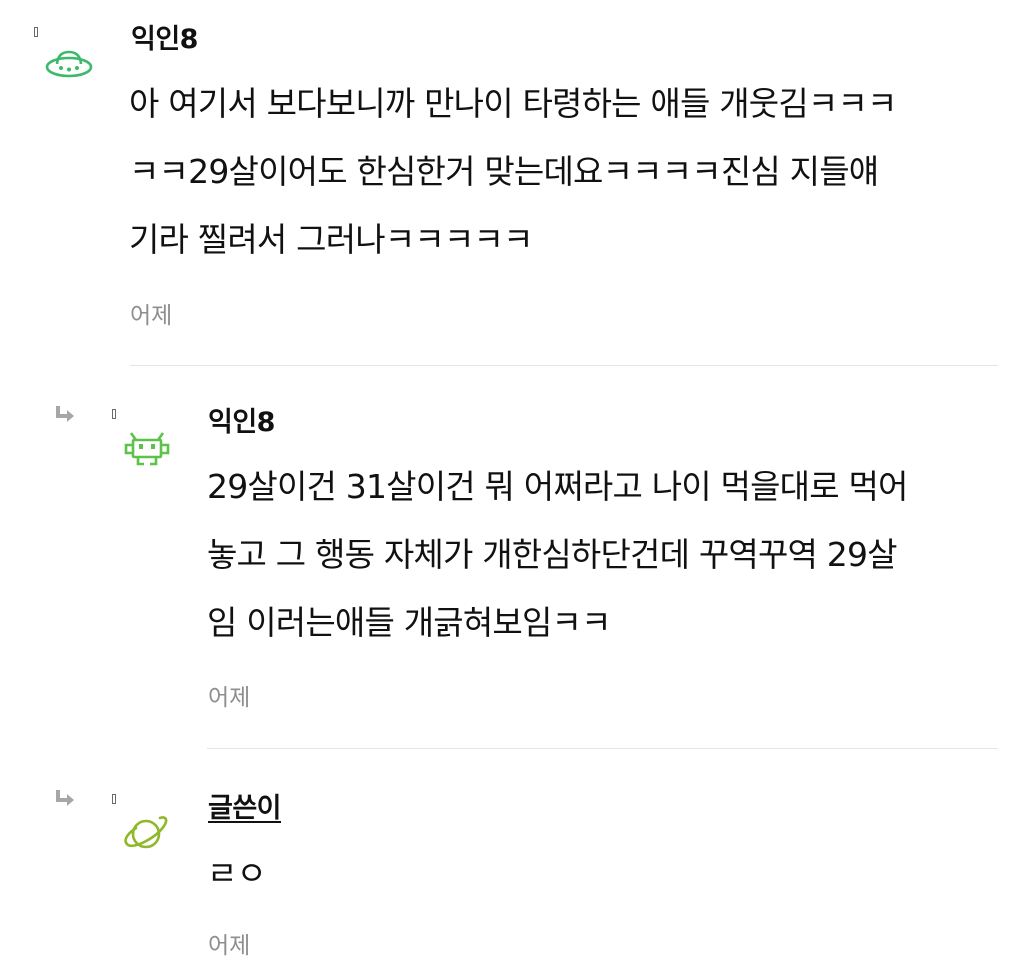  I want to click on ufo-icon, so click(69, 69).